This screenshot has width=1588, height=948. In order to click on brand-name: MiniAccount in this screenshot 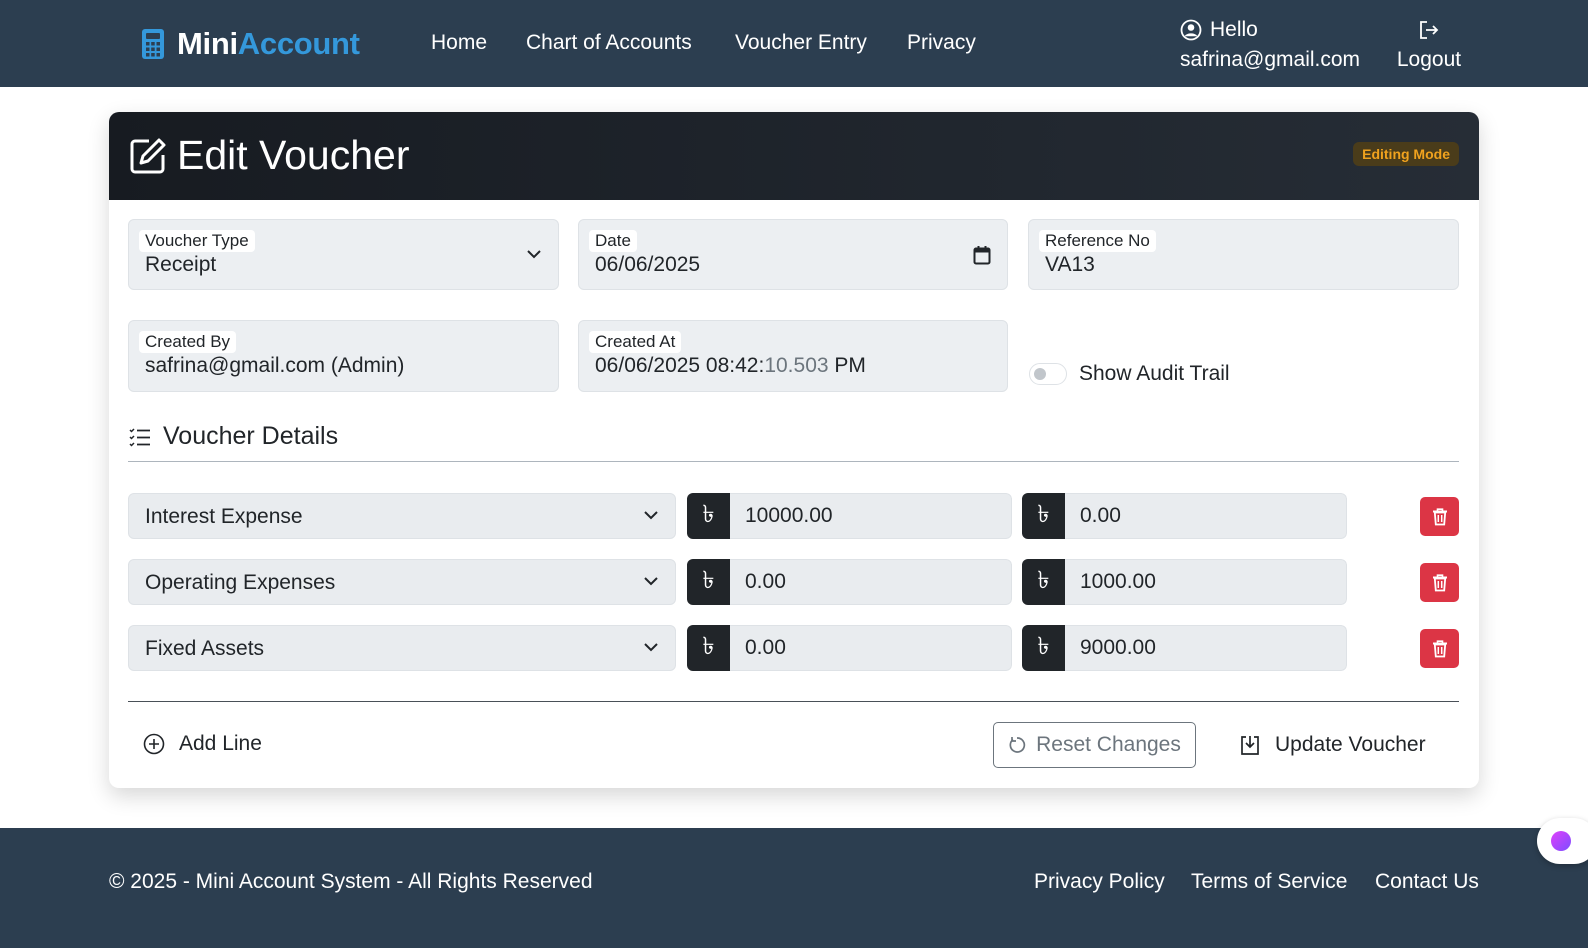, I will do `click(268, 44)`.